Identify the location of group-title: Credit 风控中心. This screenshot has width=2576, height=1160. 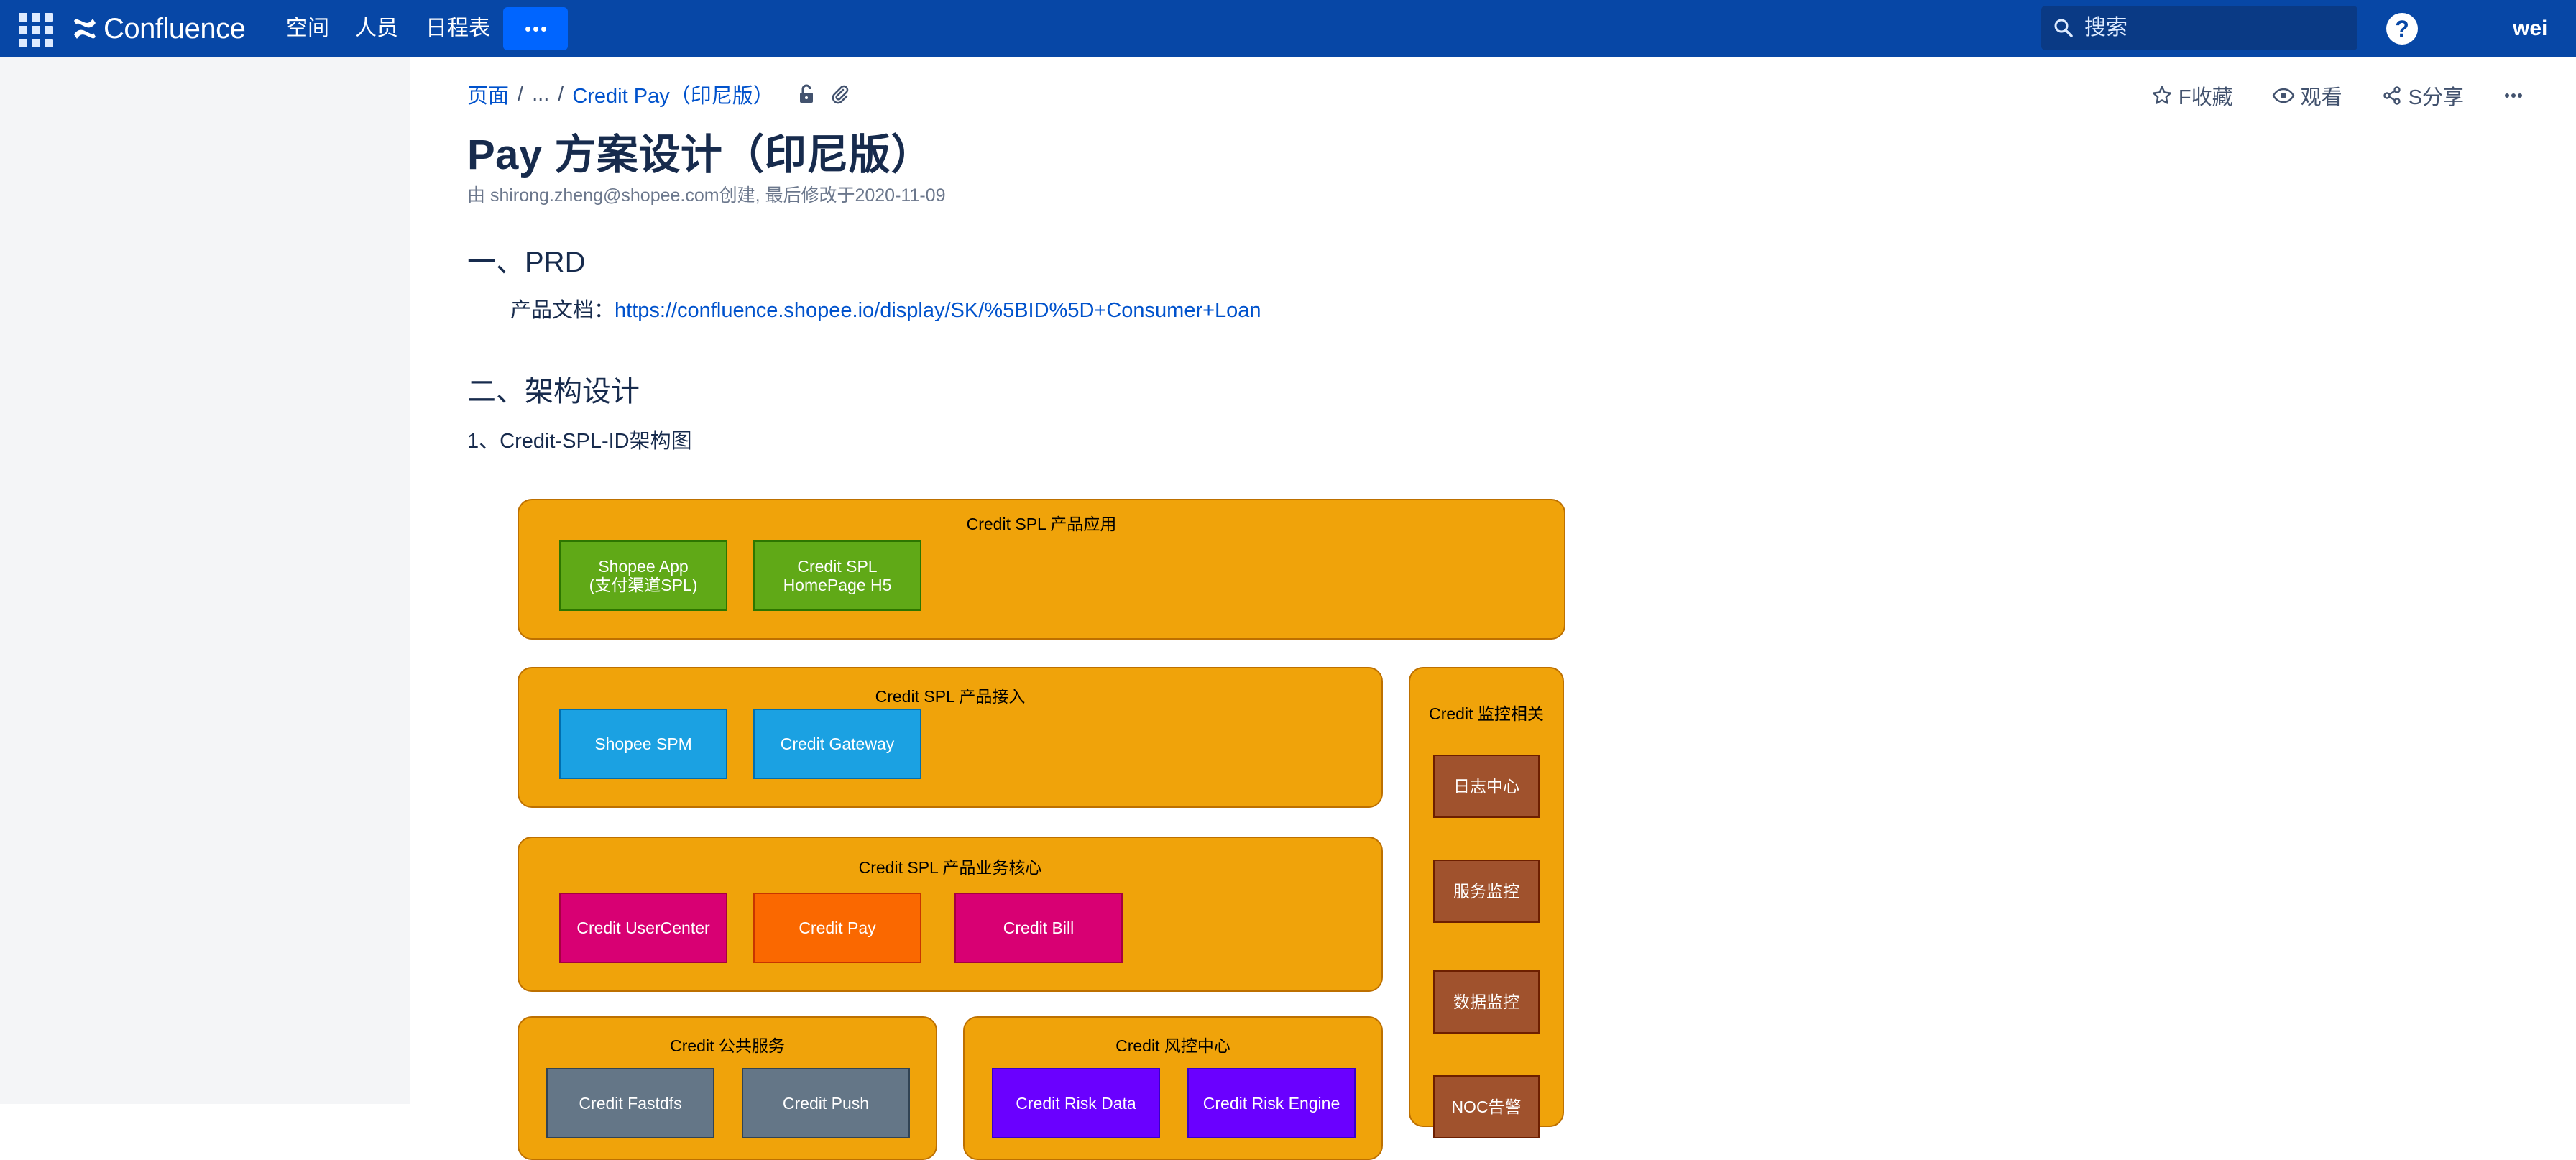
(1173, 1045).